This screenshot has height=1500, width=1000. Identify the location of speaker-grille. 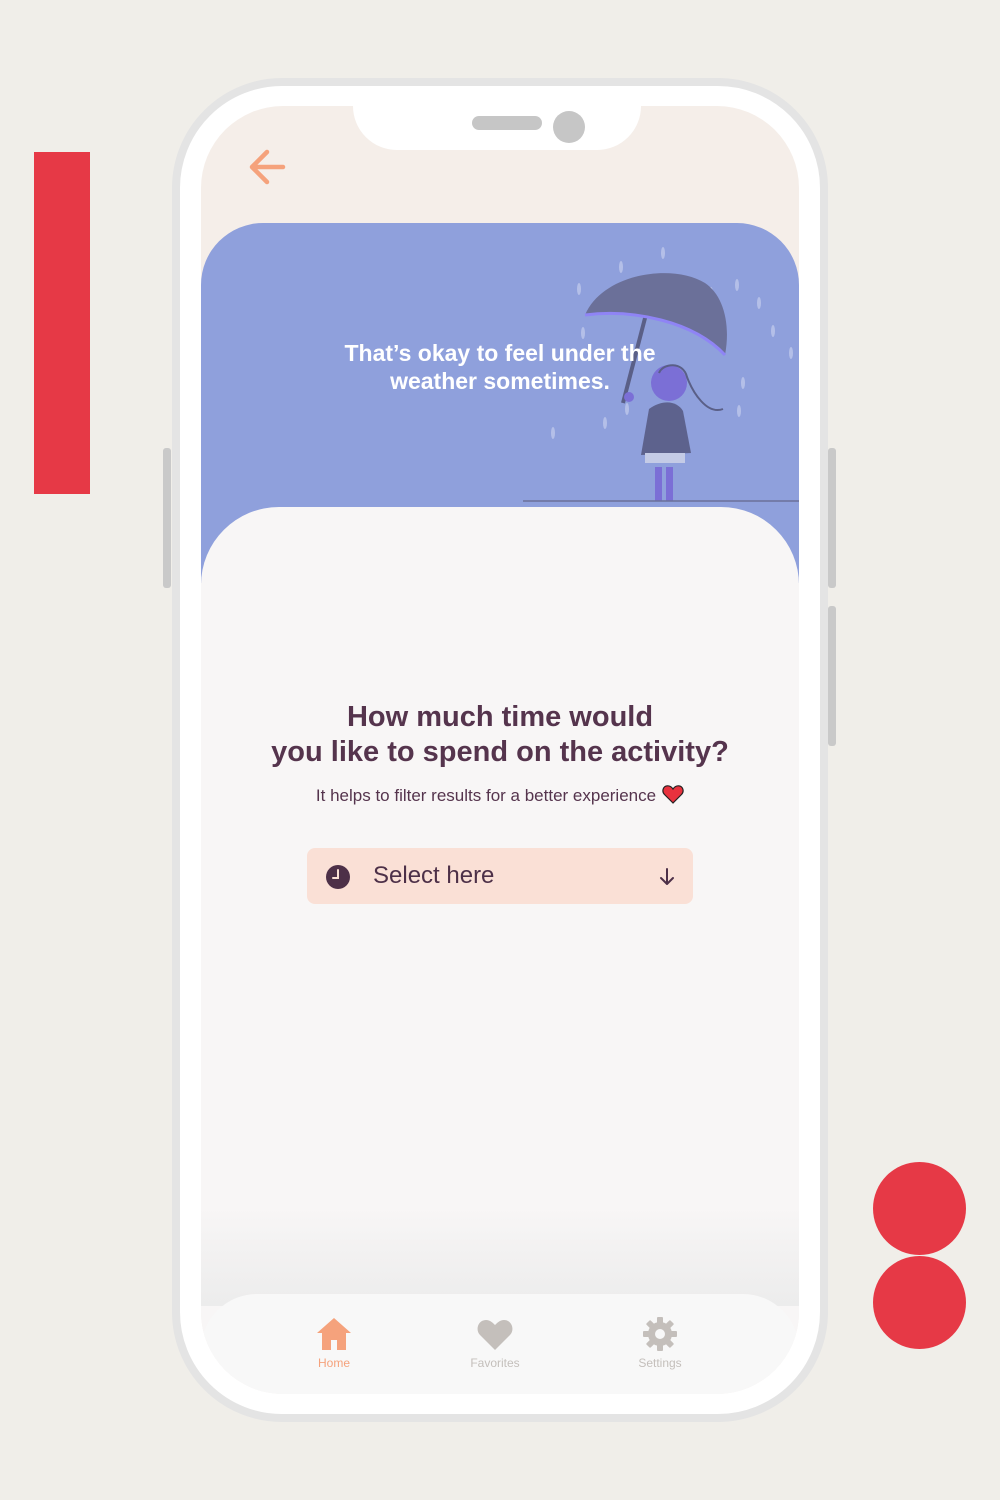
(507, 123).